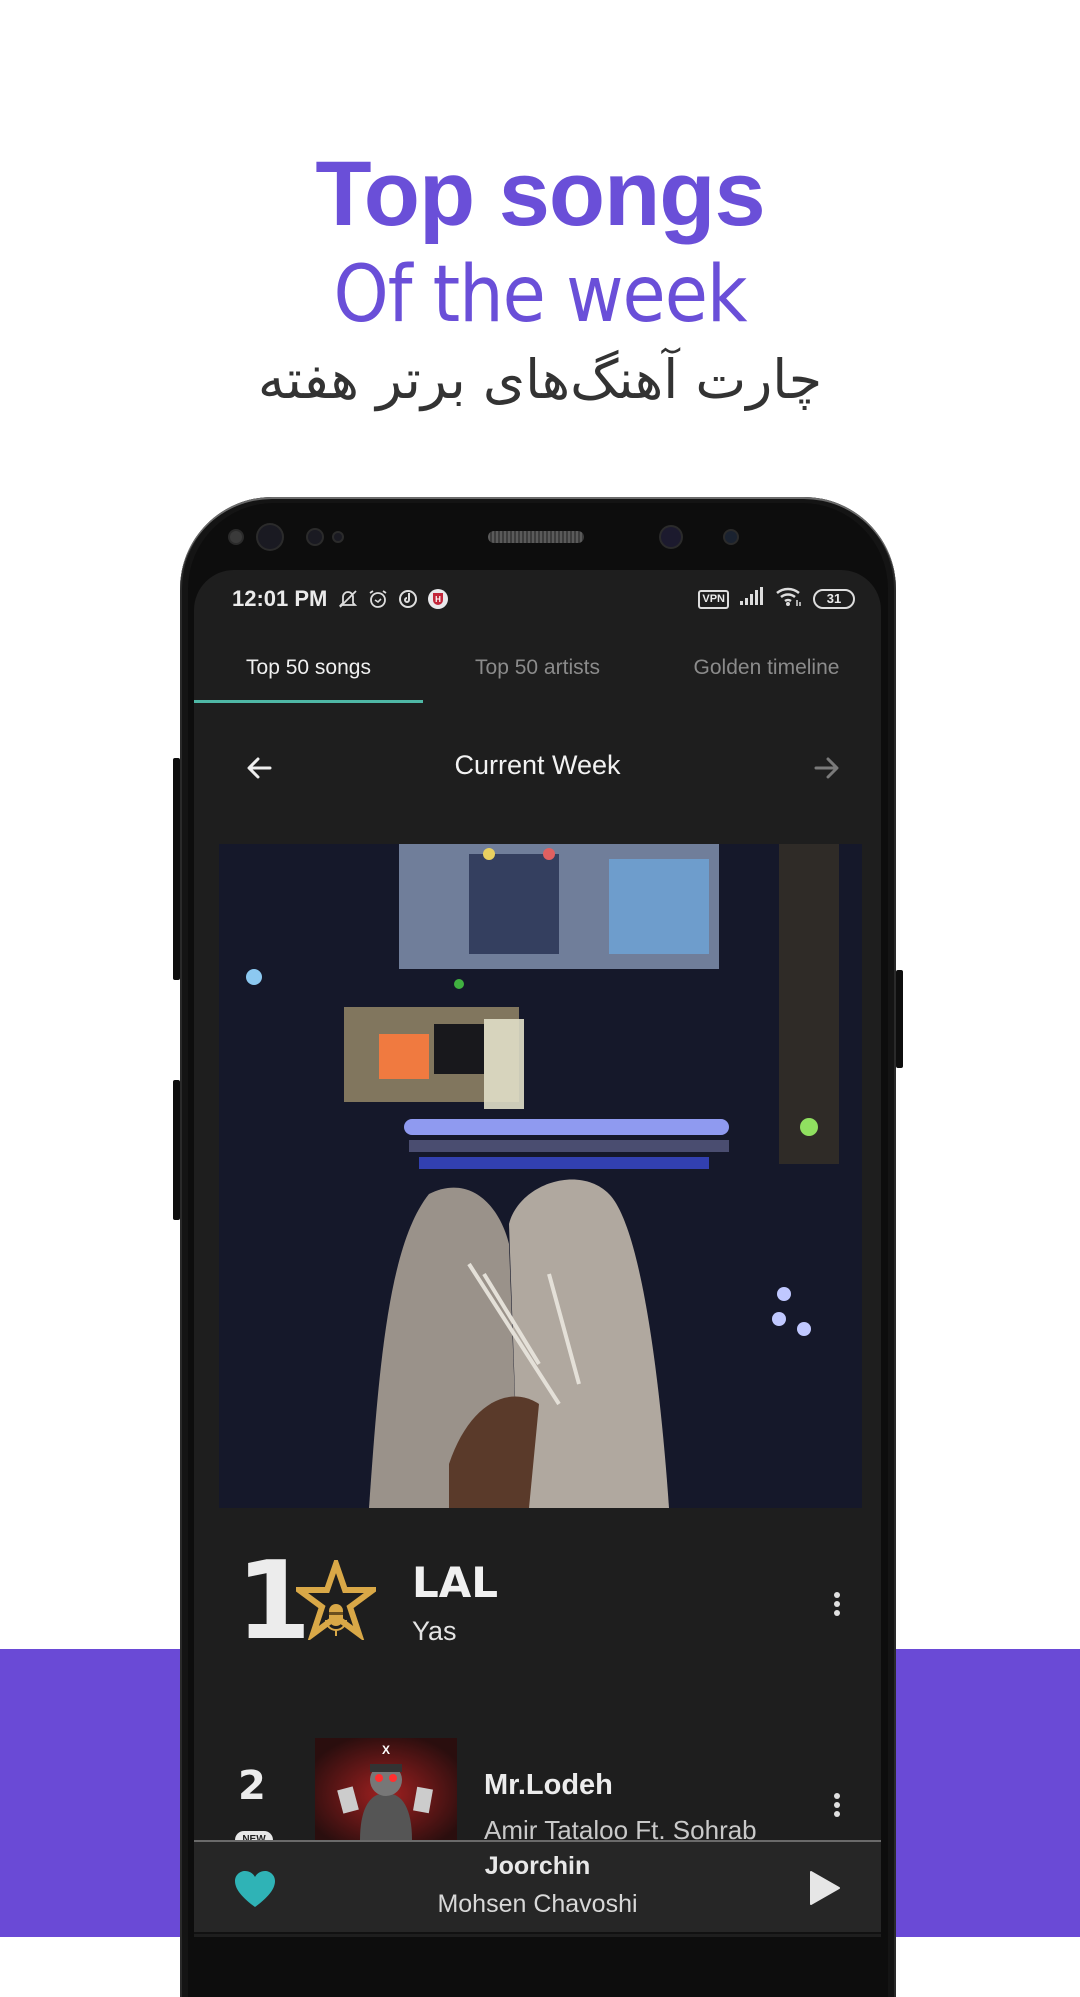  What do you see at coordinates (752, 599) in the screenshot?
I see `signal-icon` at bounding box center [752, 599].